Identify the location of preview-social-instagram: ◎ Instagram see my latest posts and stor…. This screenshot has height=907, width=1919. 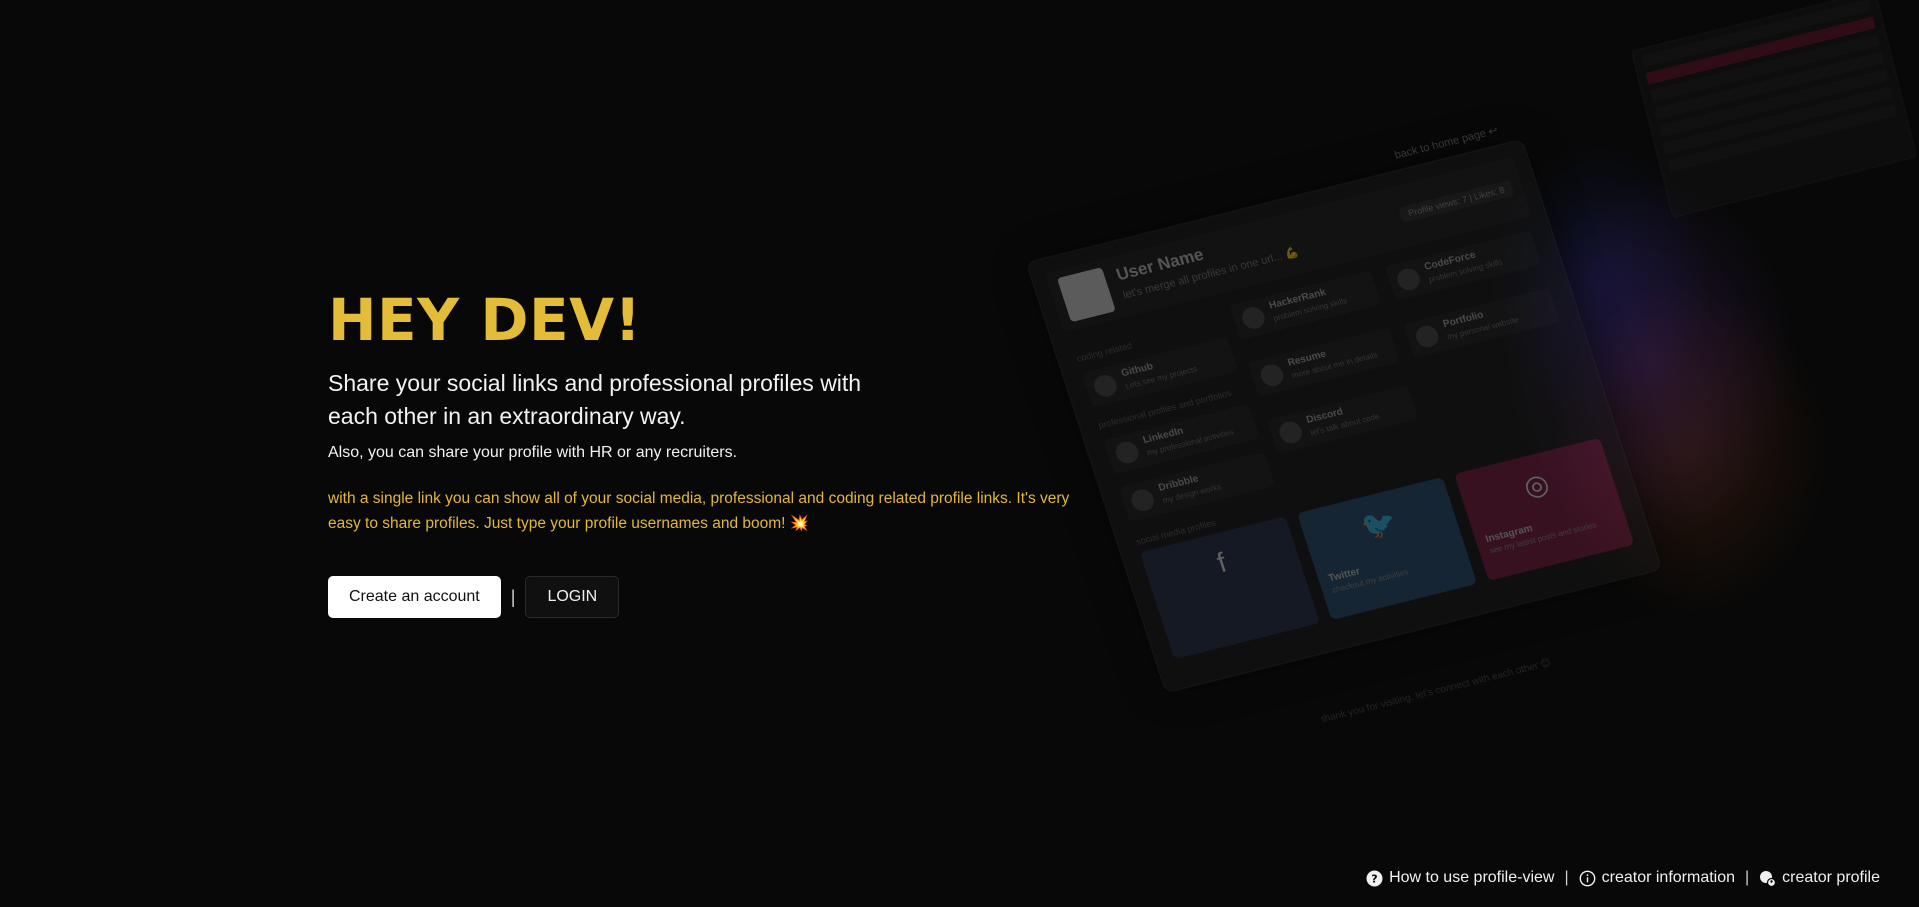
(1544, 509).